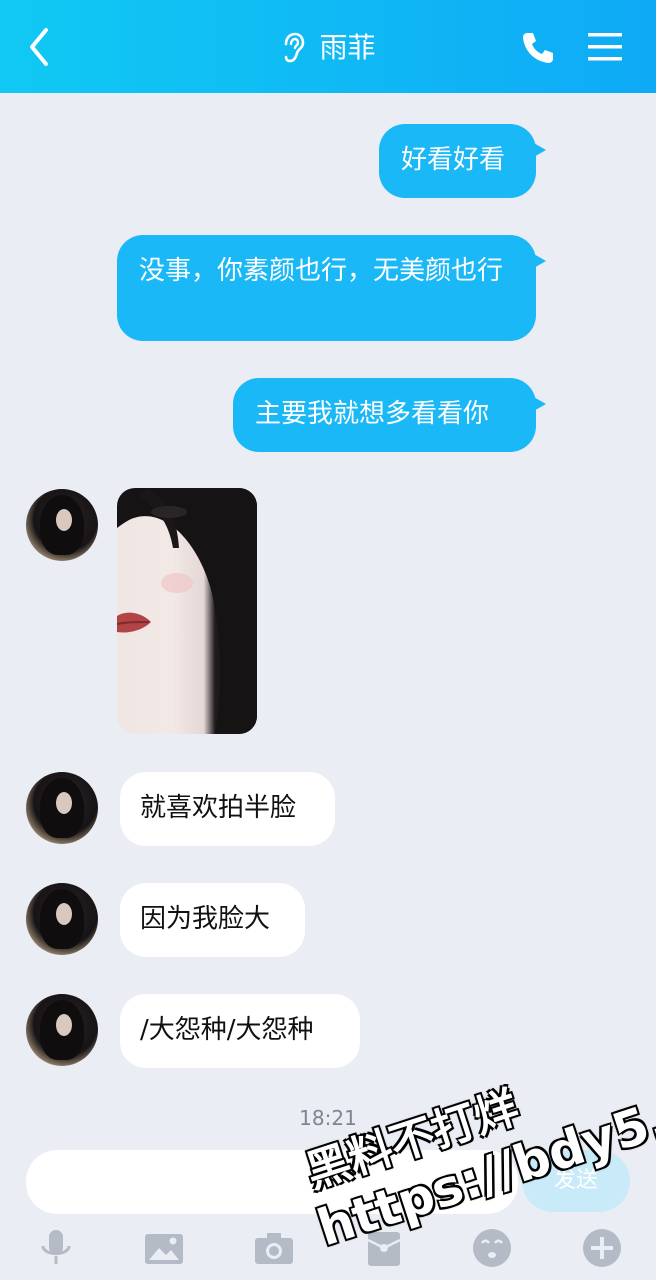  I want to click on photo-content, so click(187, 611).